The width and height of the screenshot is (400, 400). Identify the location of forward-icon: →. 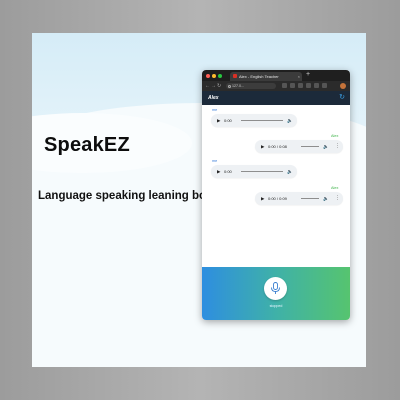
(213, 86).